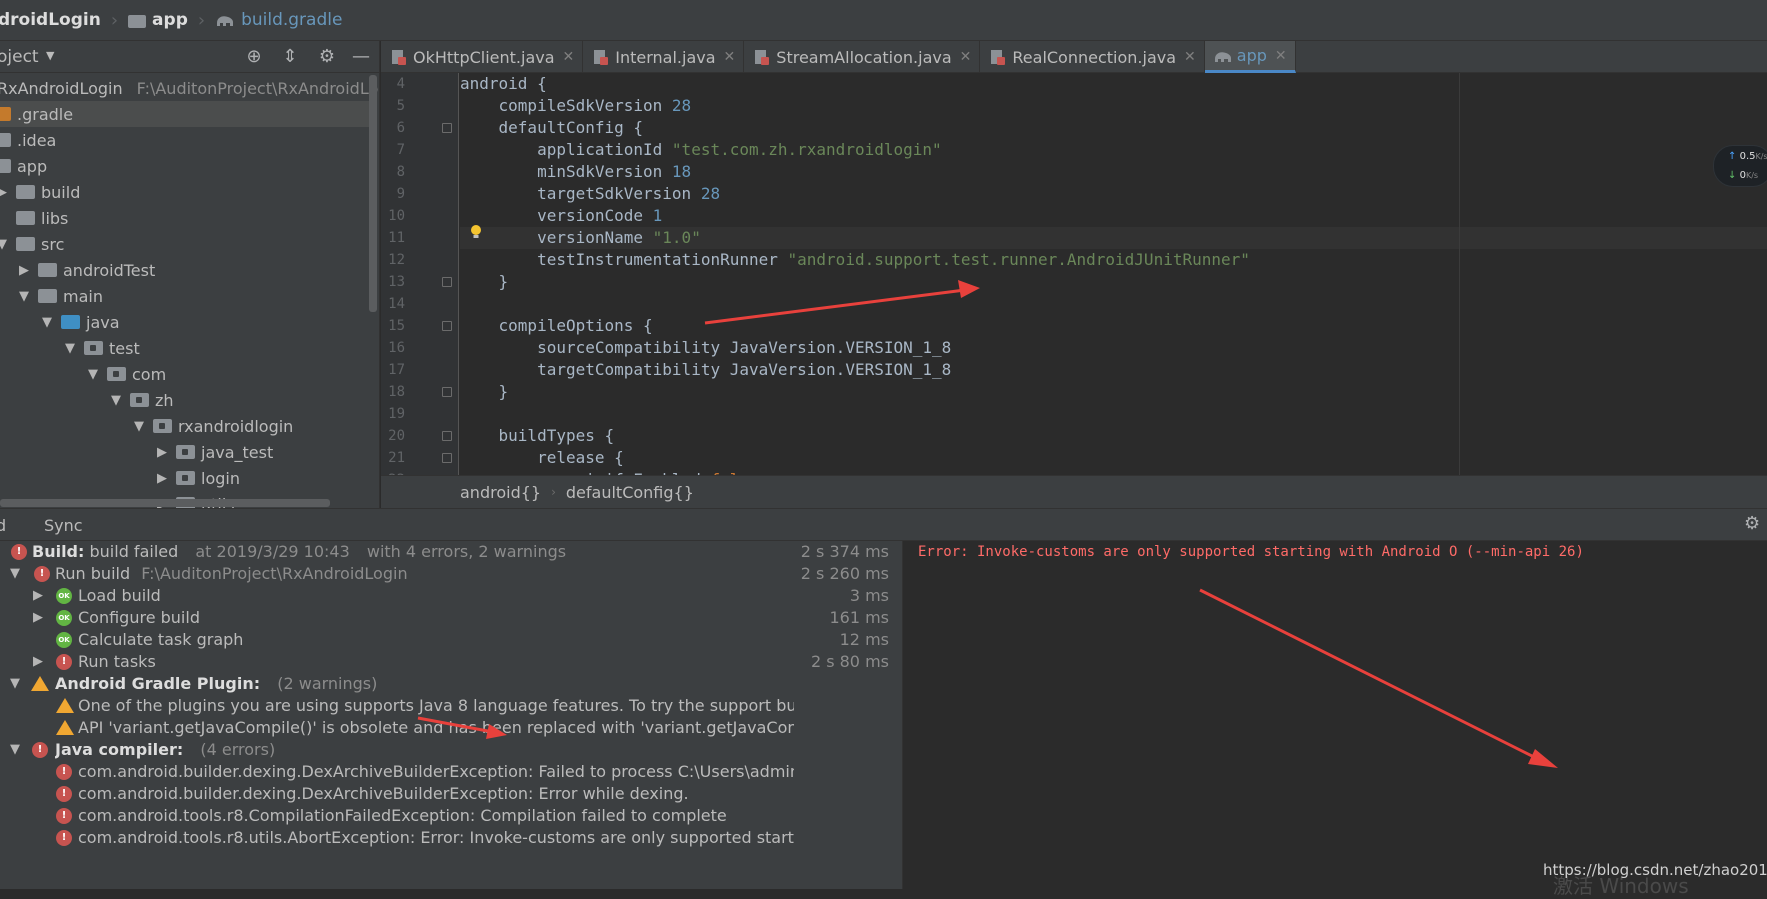 This screenshot has width=1767, height=899. Describe the element at coordinates (50, 20) in the screenshot. I see `nav-crumb-project: droidLogin` at that location.